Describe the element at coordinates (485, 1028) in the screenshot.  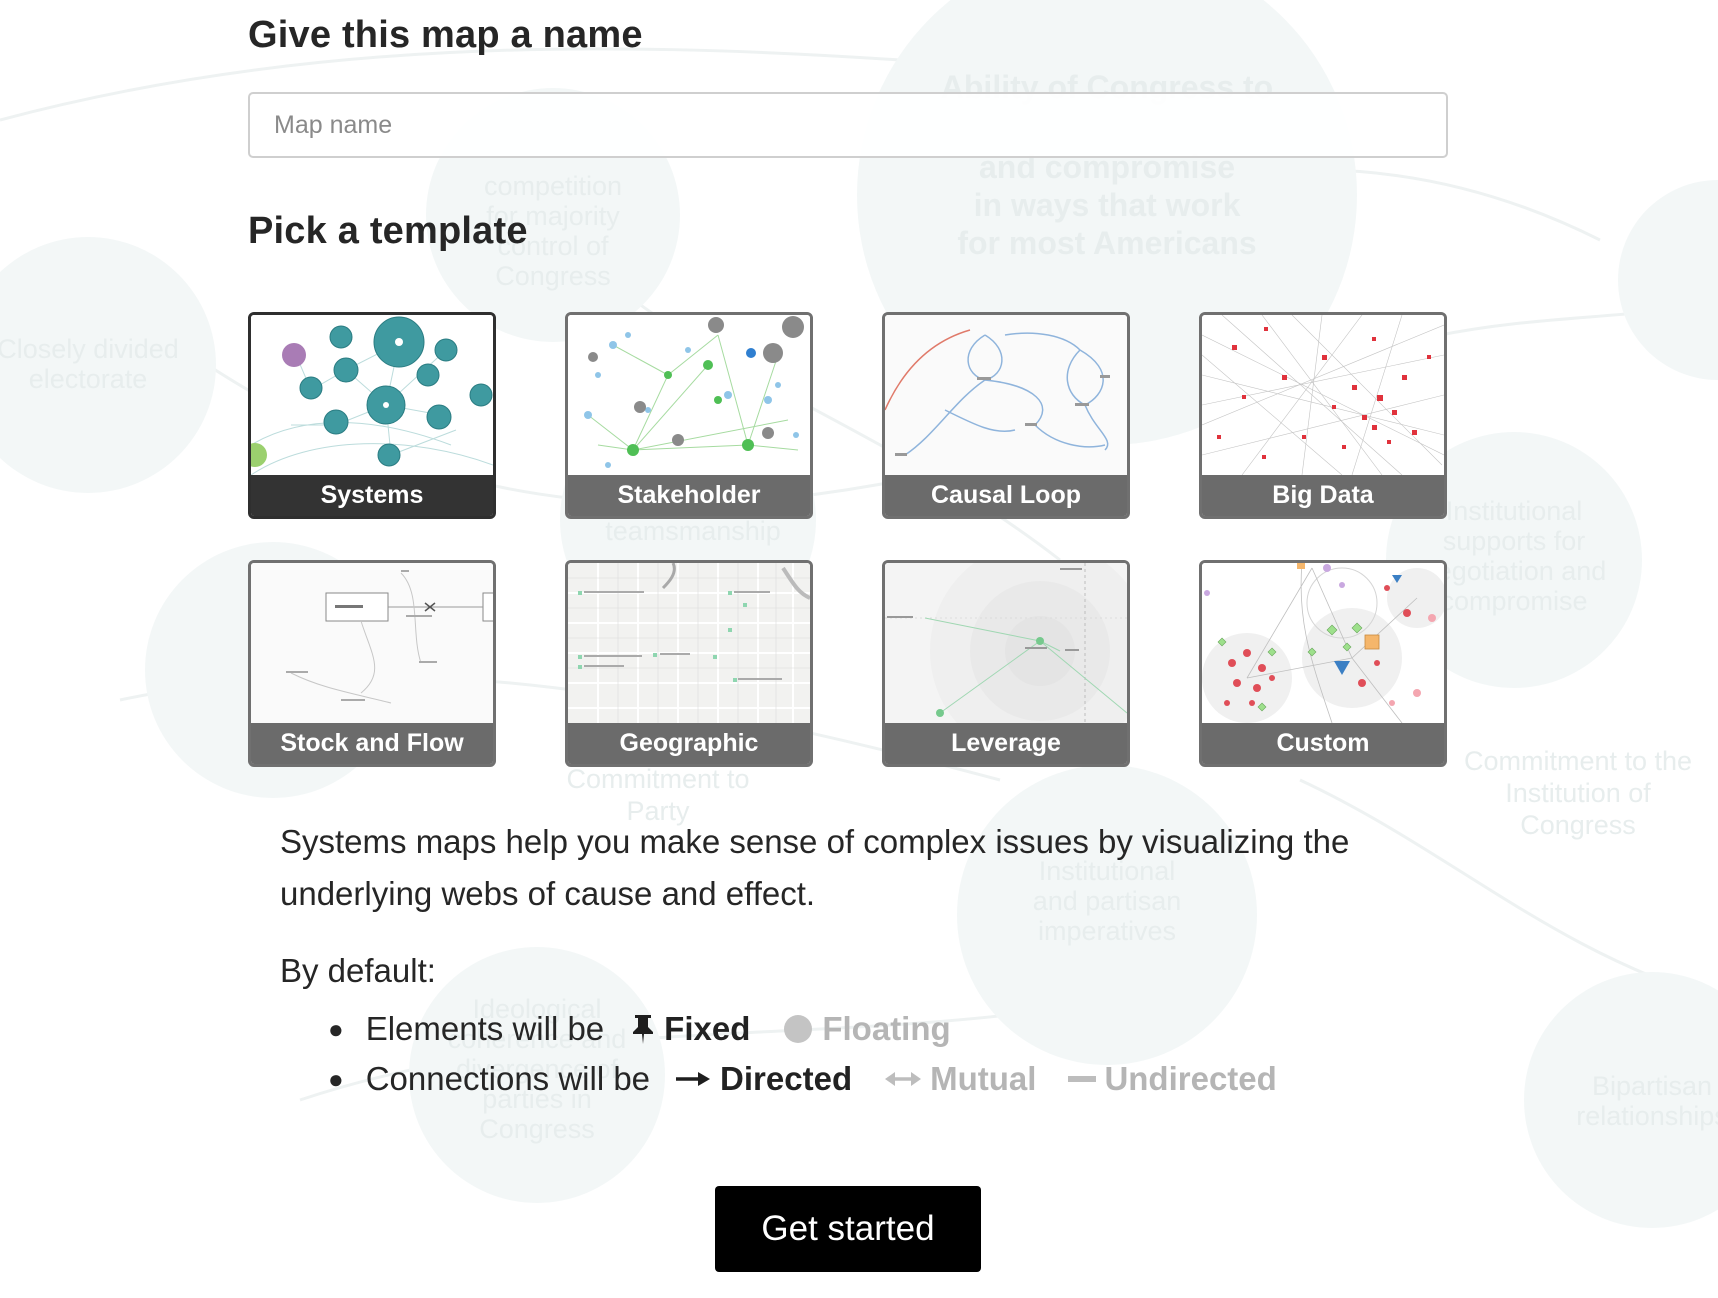
I see `elements-label: Elements will be` at that location.